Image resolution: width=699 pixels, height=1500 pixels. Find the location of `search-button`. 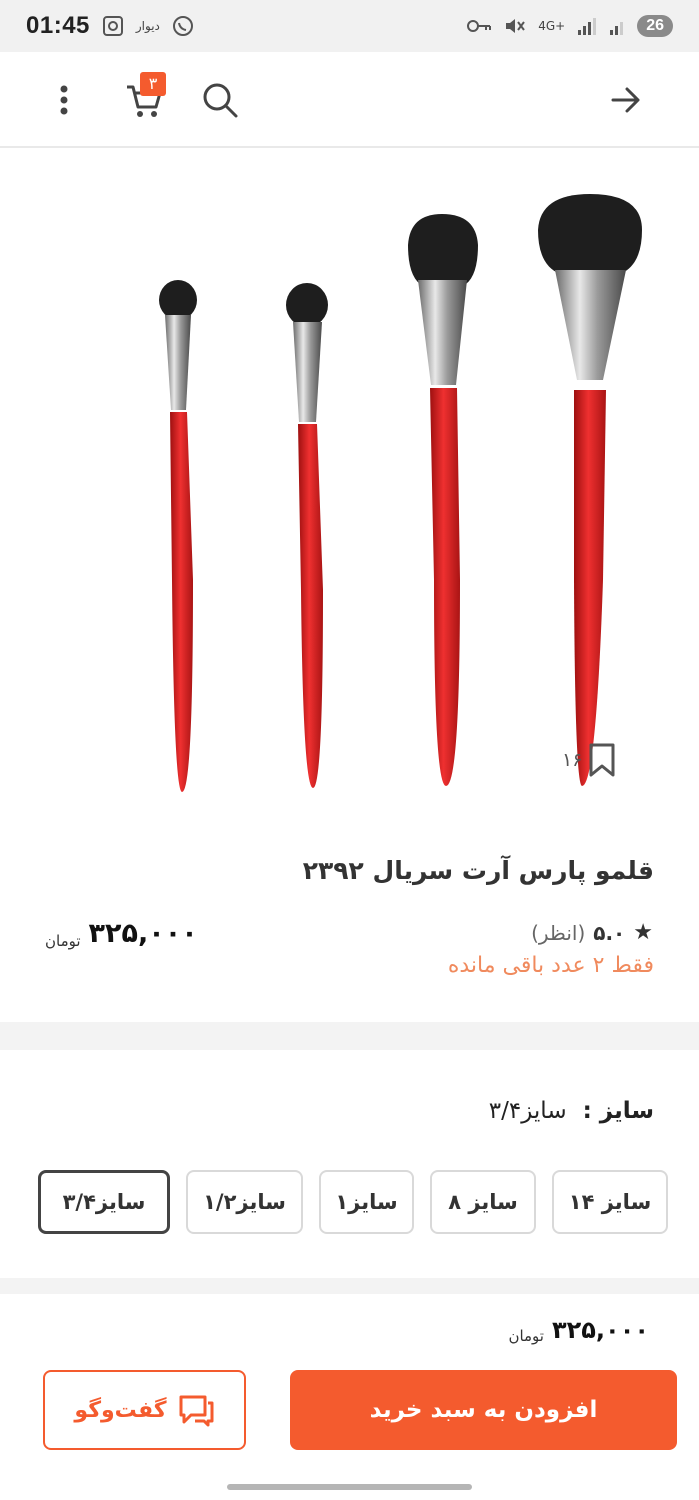

search-button is located at coordinates (220, 100).